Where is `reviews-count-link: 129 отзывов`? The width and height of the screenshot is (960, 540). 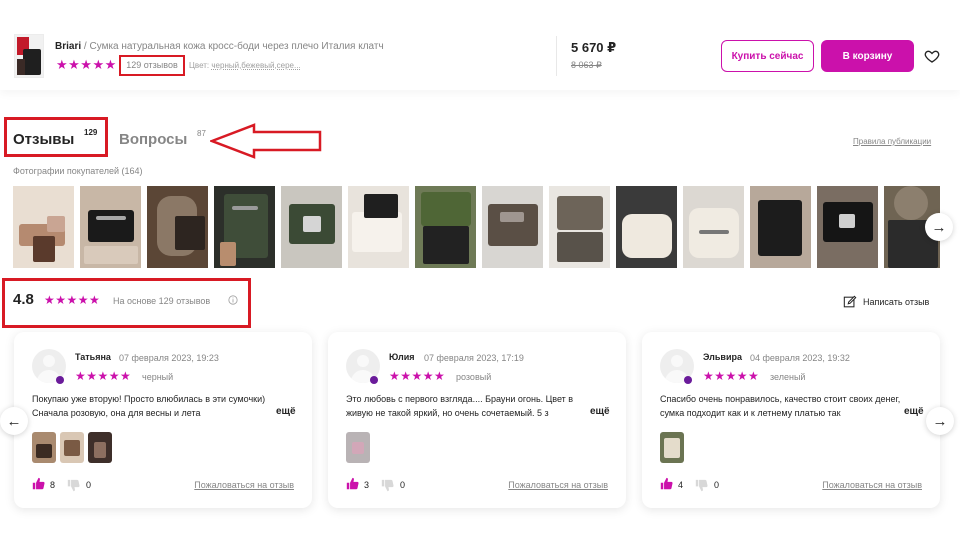 reviews-count-link: 129 отзывов is located at coordinates (152, 65).